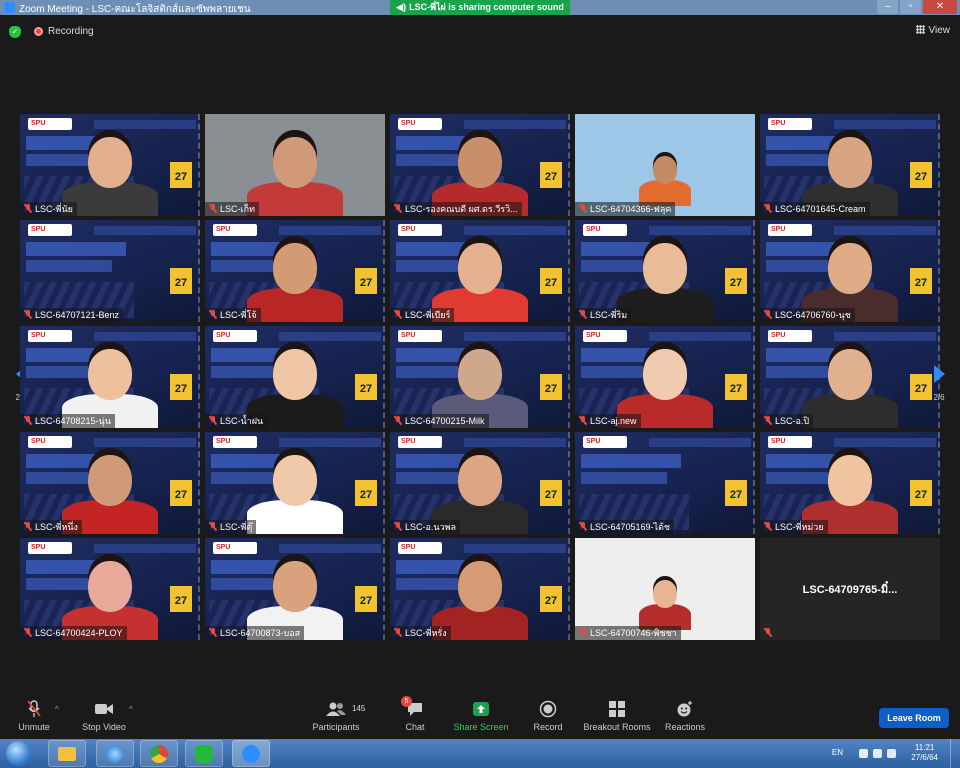 This screenshot has height=768, width=960. Describe the element at coordinates (480, 483) in the screenshot. I see `video-tile: SPU 27 LSC-อ.นวพล` at that location.